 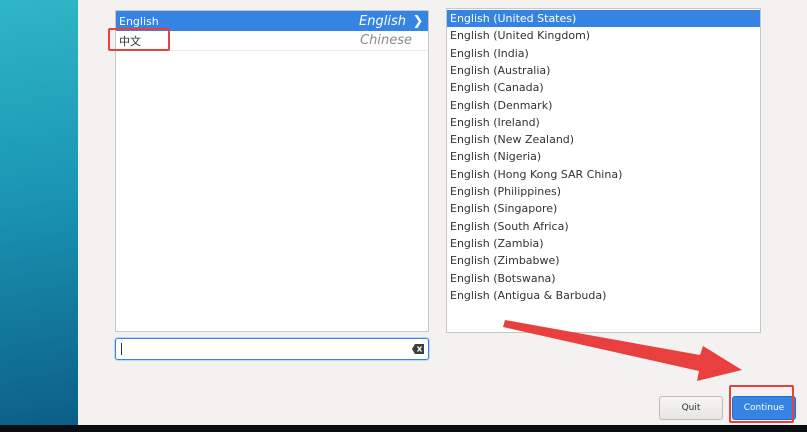 I want to click on search-input, so click(x=264, y=349).